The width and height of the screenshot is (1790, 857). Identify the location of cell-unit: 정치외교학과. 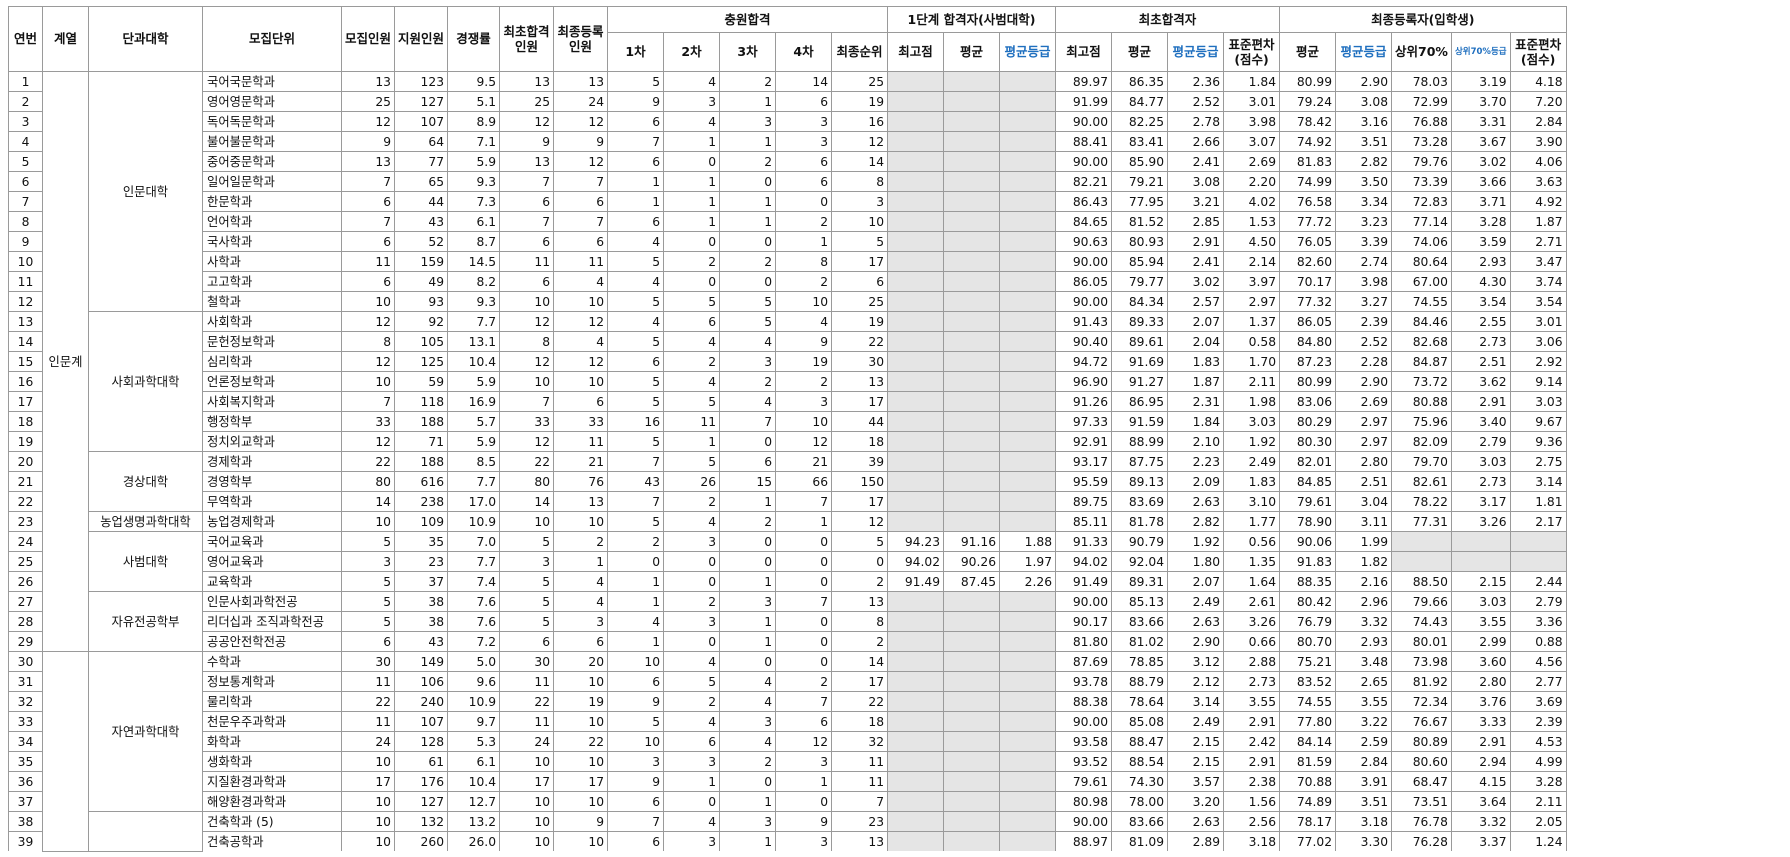
(272, 441).